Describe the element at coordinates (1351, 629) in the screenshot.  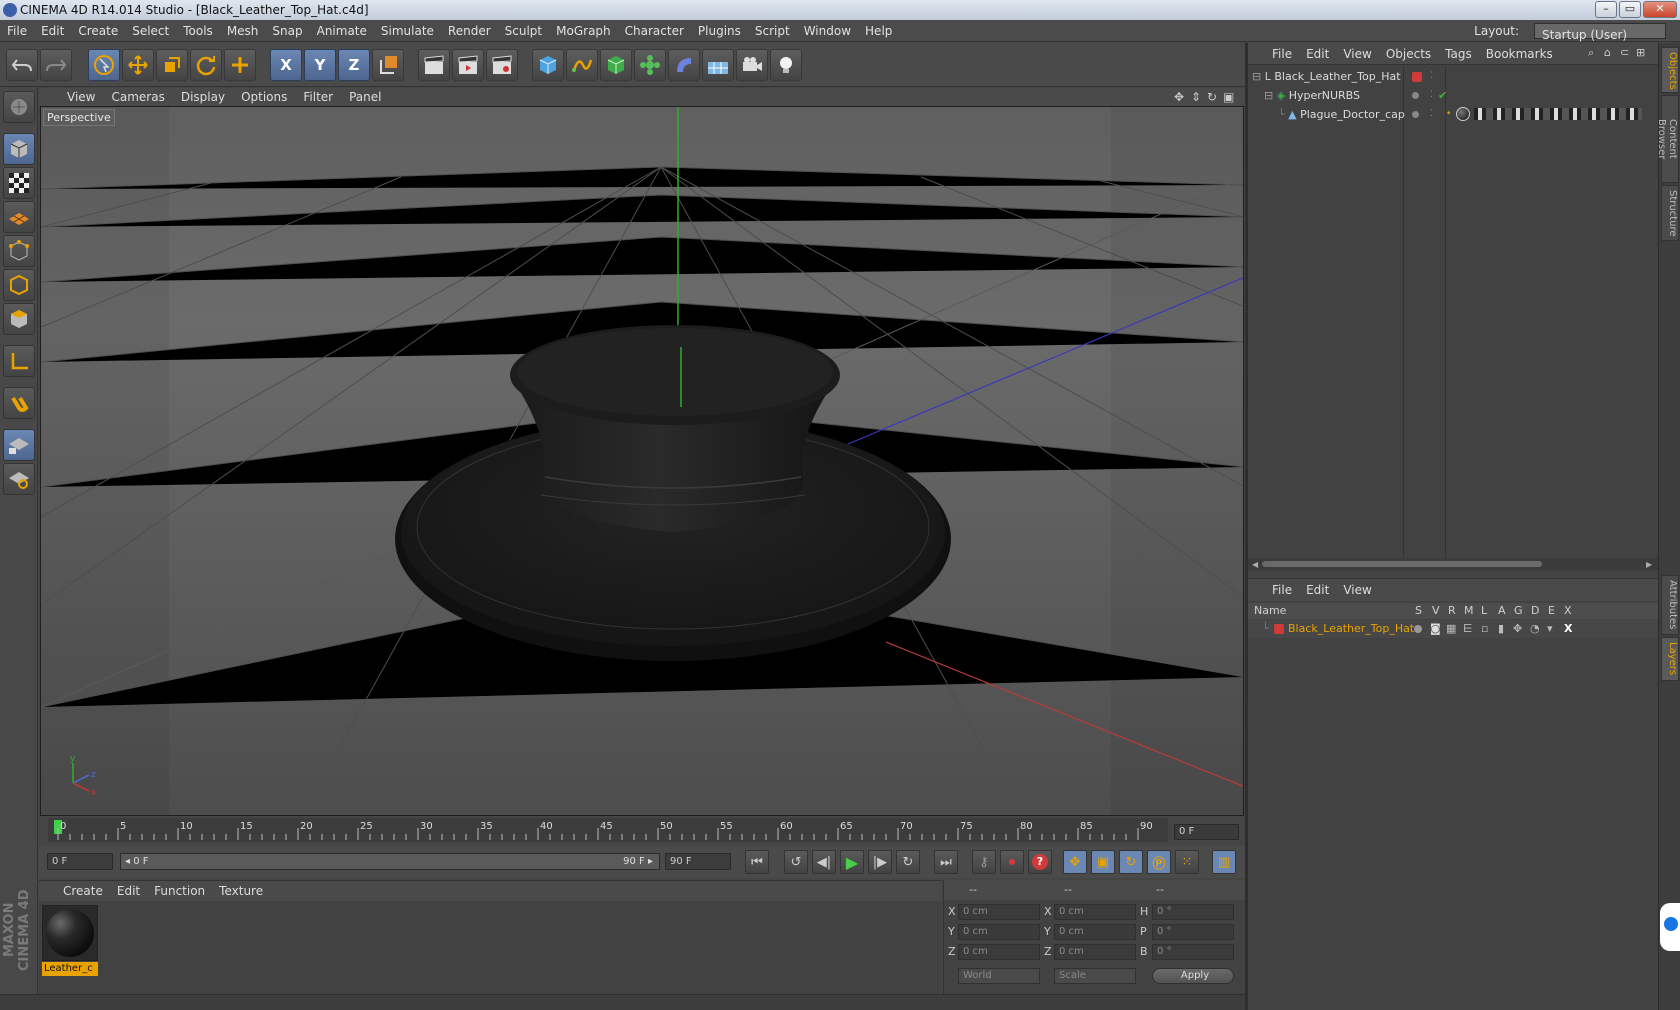
I see `layer-name: Black_Leather_Top_Hat` at that location.